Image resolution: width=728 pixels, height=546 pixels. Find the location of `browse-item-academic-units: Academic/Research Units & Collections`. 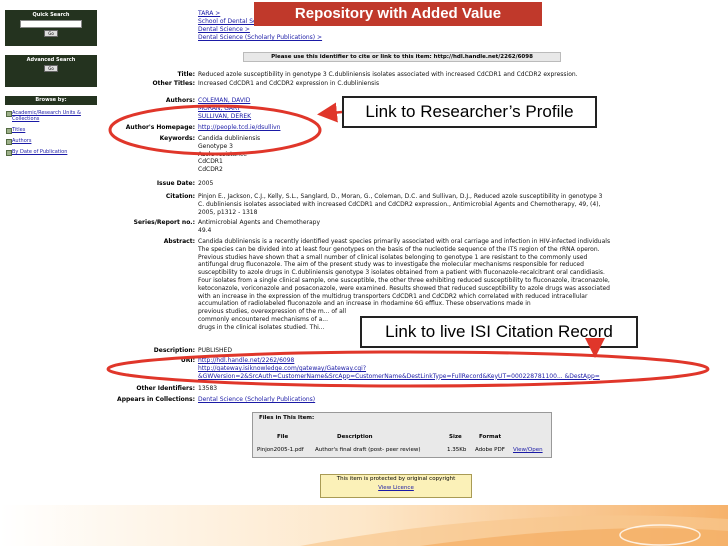

browse-item-academic-units: Academic/Research Units & Collections is located at coordinates (51, 116).